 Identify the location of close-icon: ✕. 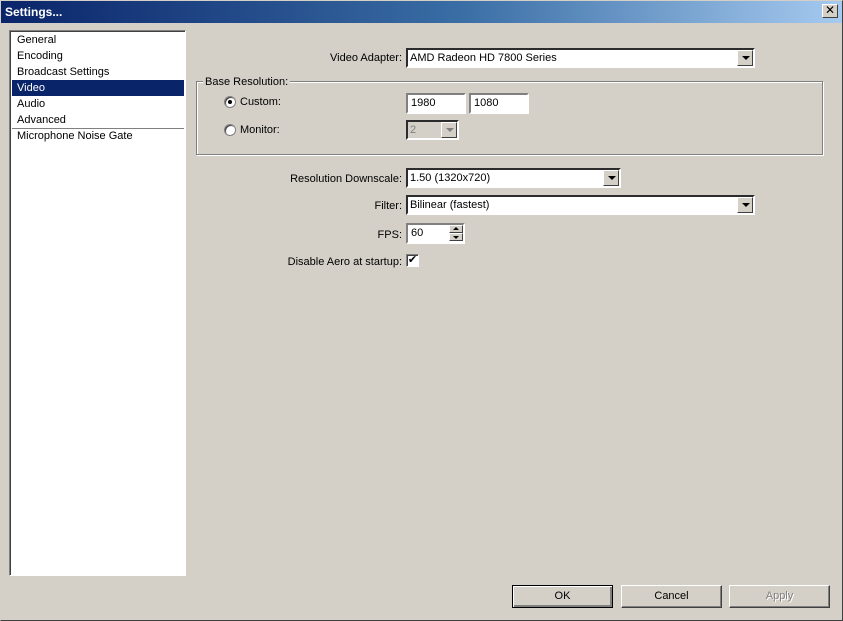
(830, 10).